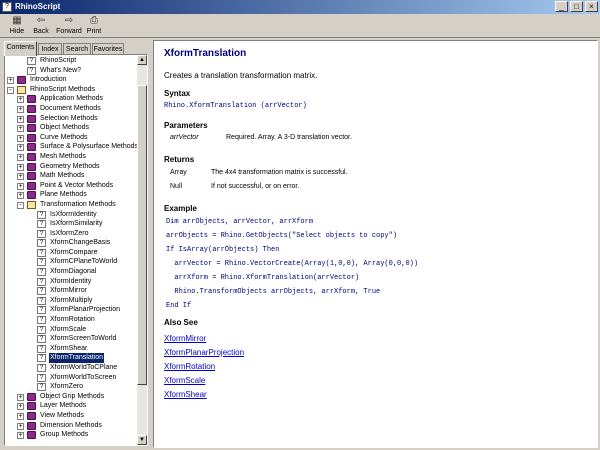  Describe the element at coordinates (179, 306) in the screenshot. I see `example-line: End If` at that location.